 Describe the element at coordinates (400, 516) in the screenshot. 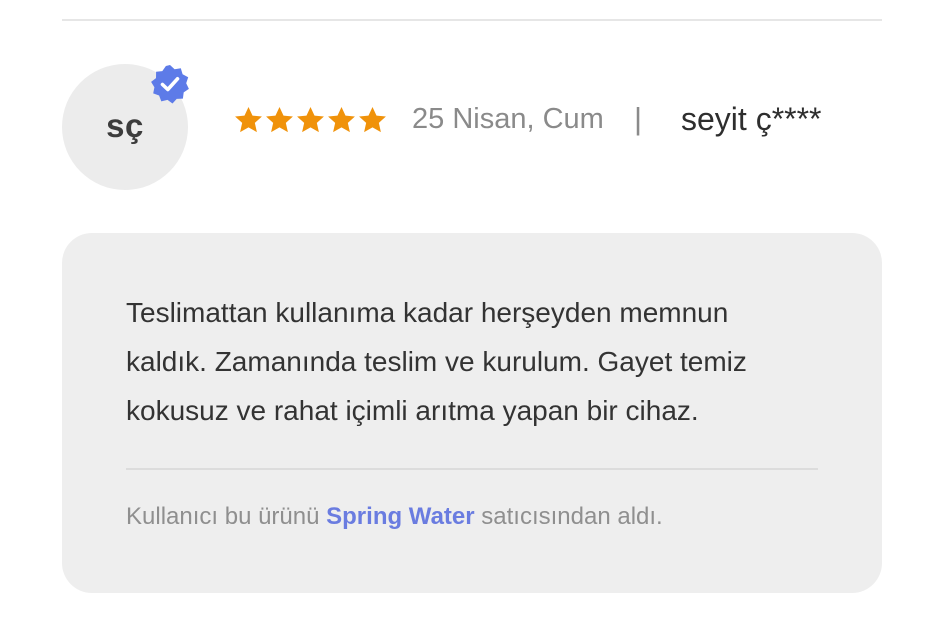

I see `seller-link: Spring Water` at that location.